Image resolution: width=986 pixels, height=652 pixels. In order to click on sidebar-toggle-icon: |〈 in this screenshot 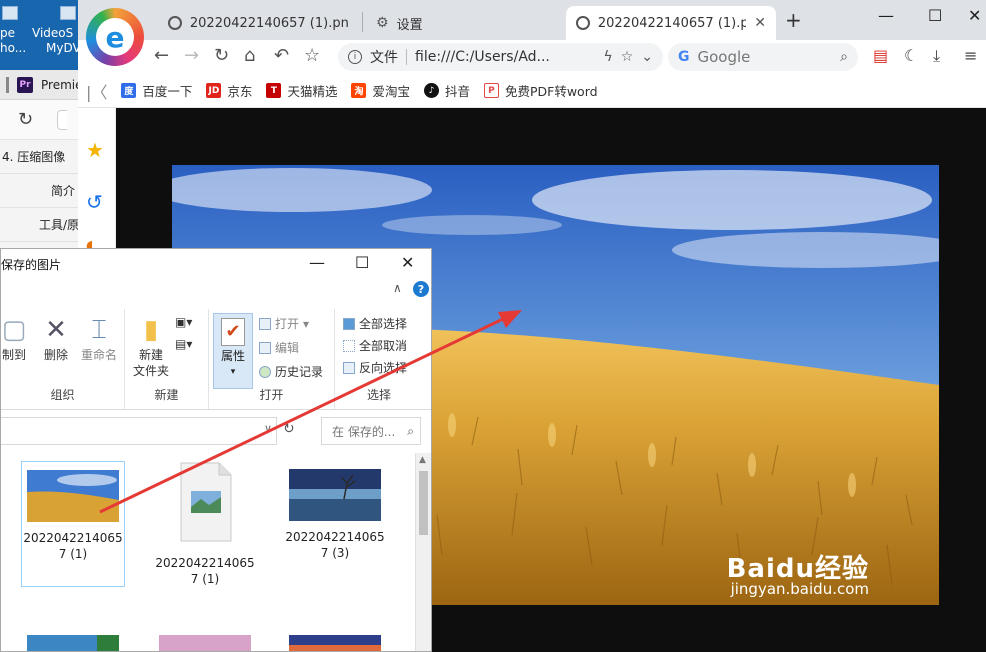, I will do `click(96, 91)`.